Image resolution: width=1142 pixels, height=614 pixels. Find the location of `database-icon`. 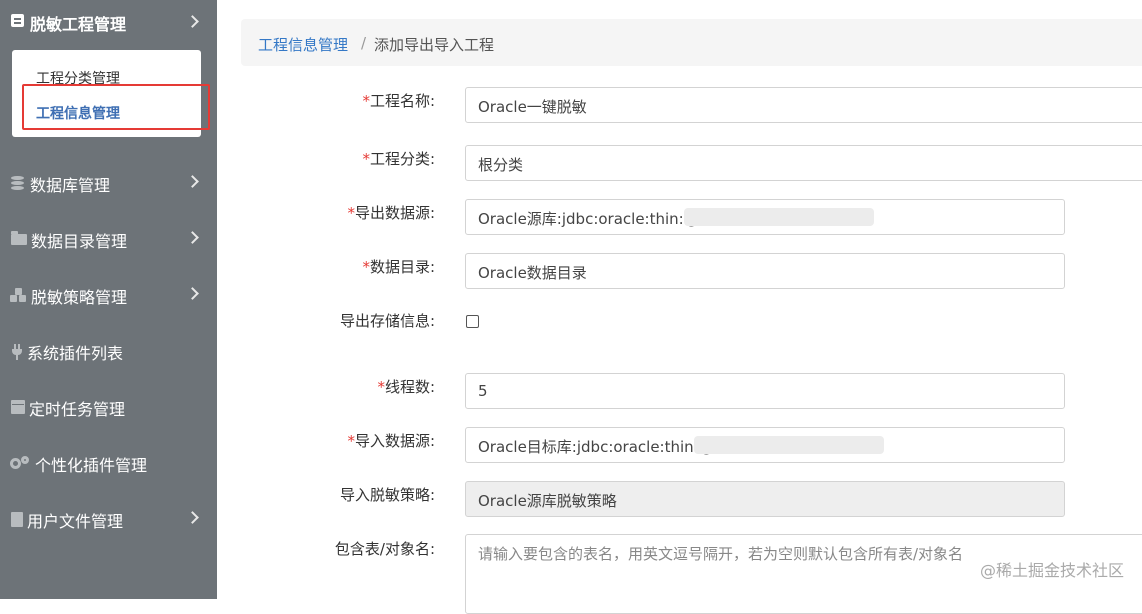

database-icon is located at coordinates (17, 183).